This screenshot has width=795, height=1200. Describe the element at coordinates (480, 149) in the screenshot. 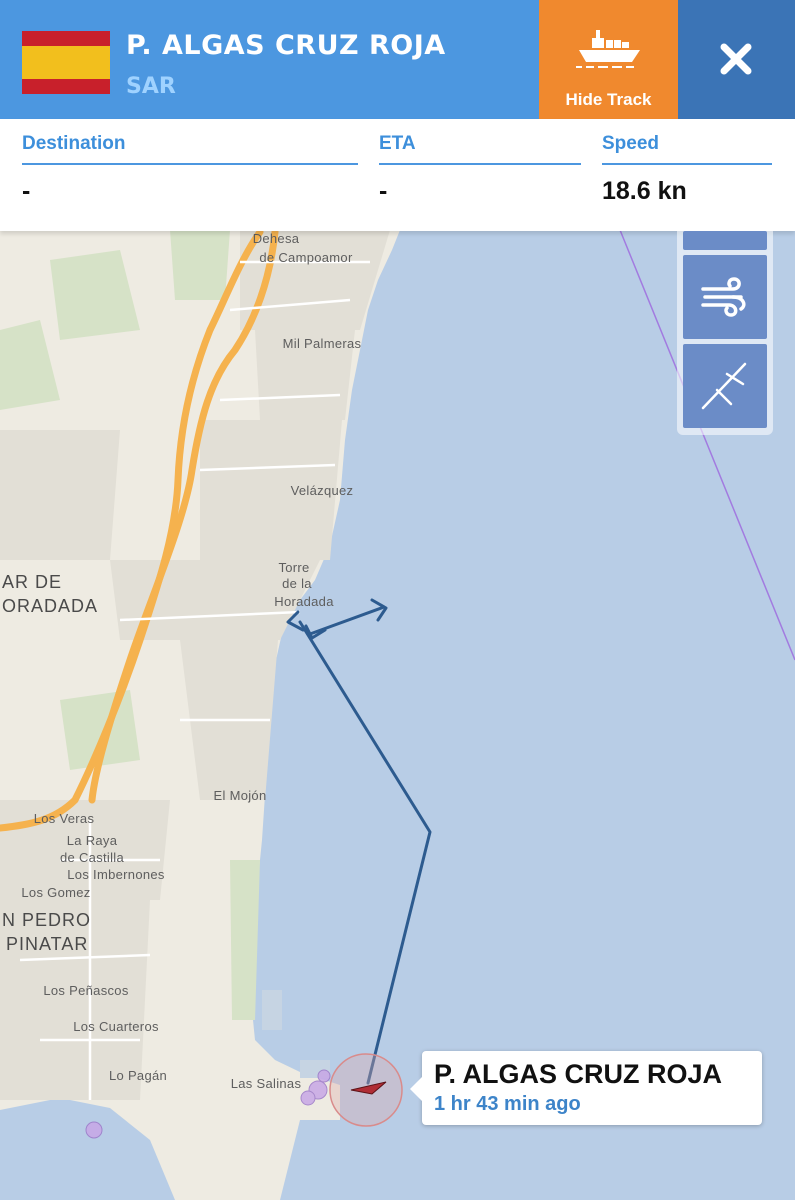

I see `eta-label: ETA` at that location.